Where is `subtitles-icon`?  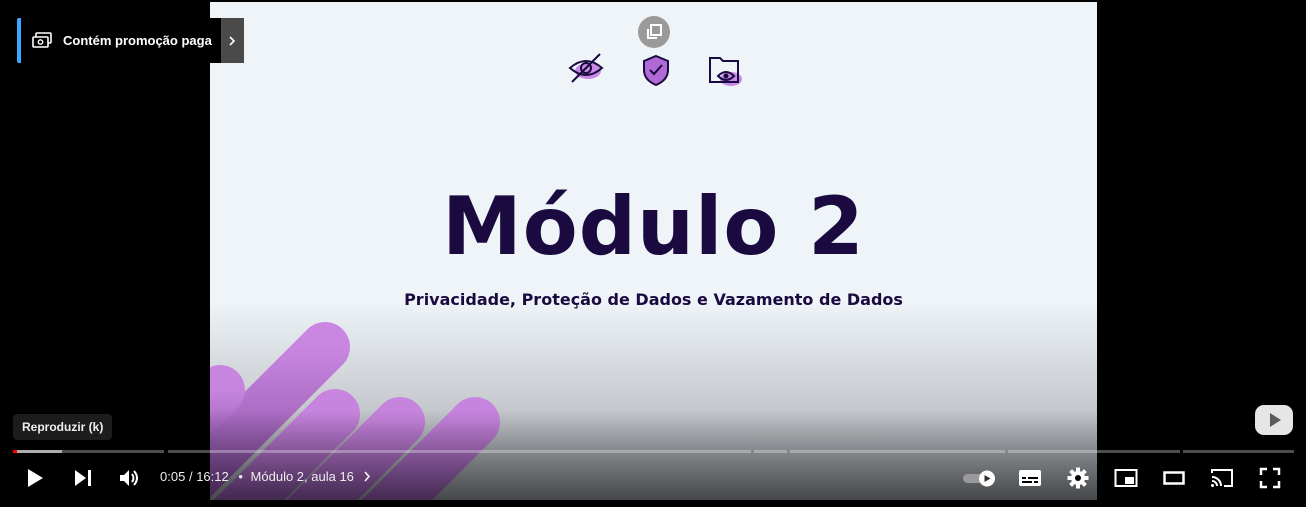
subtitles-icon is located at coordinates (1030, 478).